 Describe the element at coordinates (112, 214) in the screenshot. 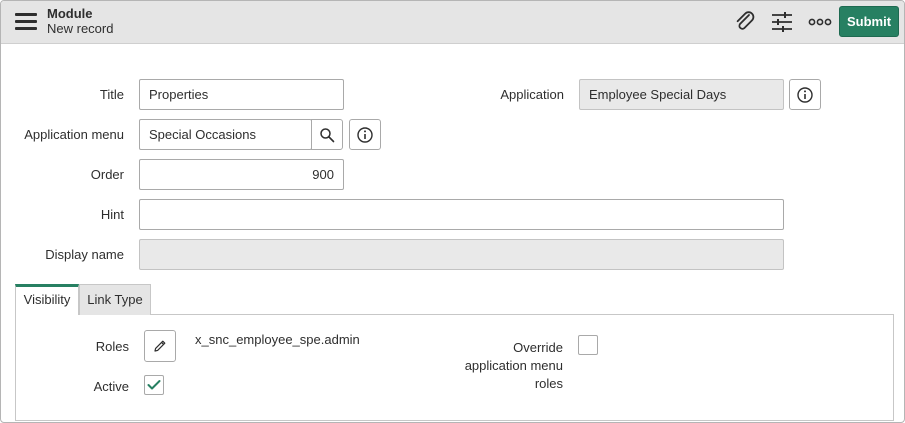

I see `hint-label: Hint` at that location.